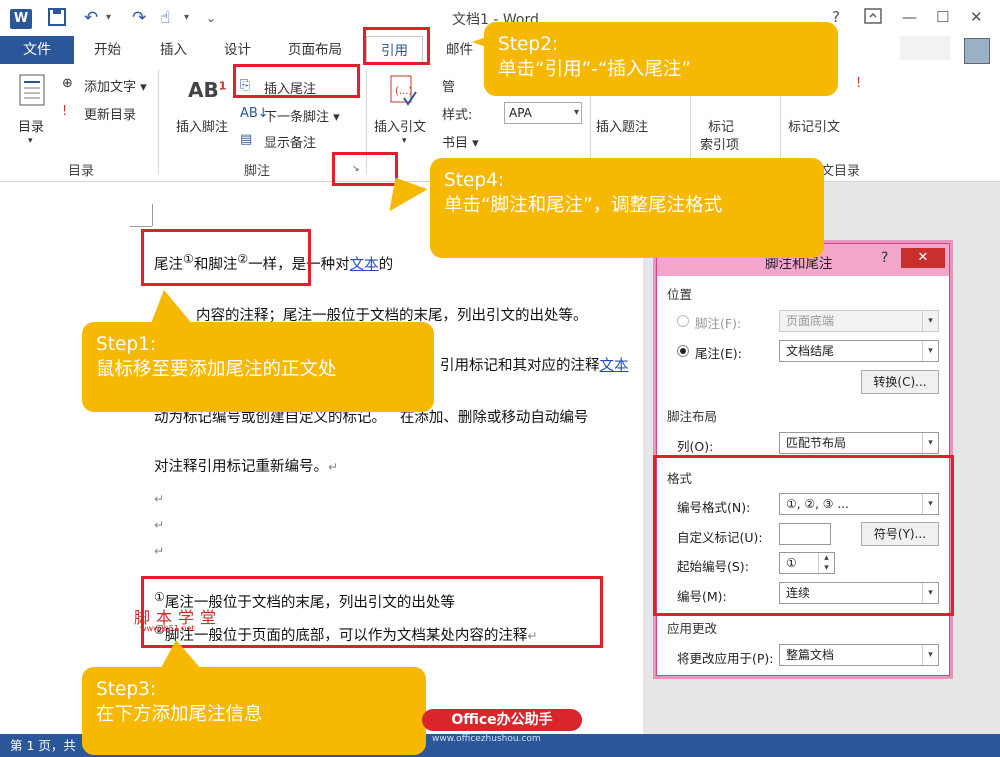 The width and height of the screenshot is (1000, 757). What do you see at coordinates (923, 258) in the screenshot?
I see `dialog-close-button: ✕` at bounding box center [923, 258].